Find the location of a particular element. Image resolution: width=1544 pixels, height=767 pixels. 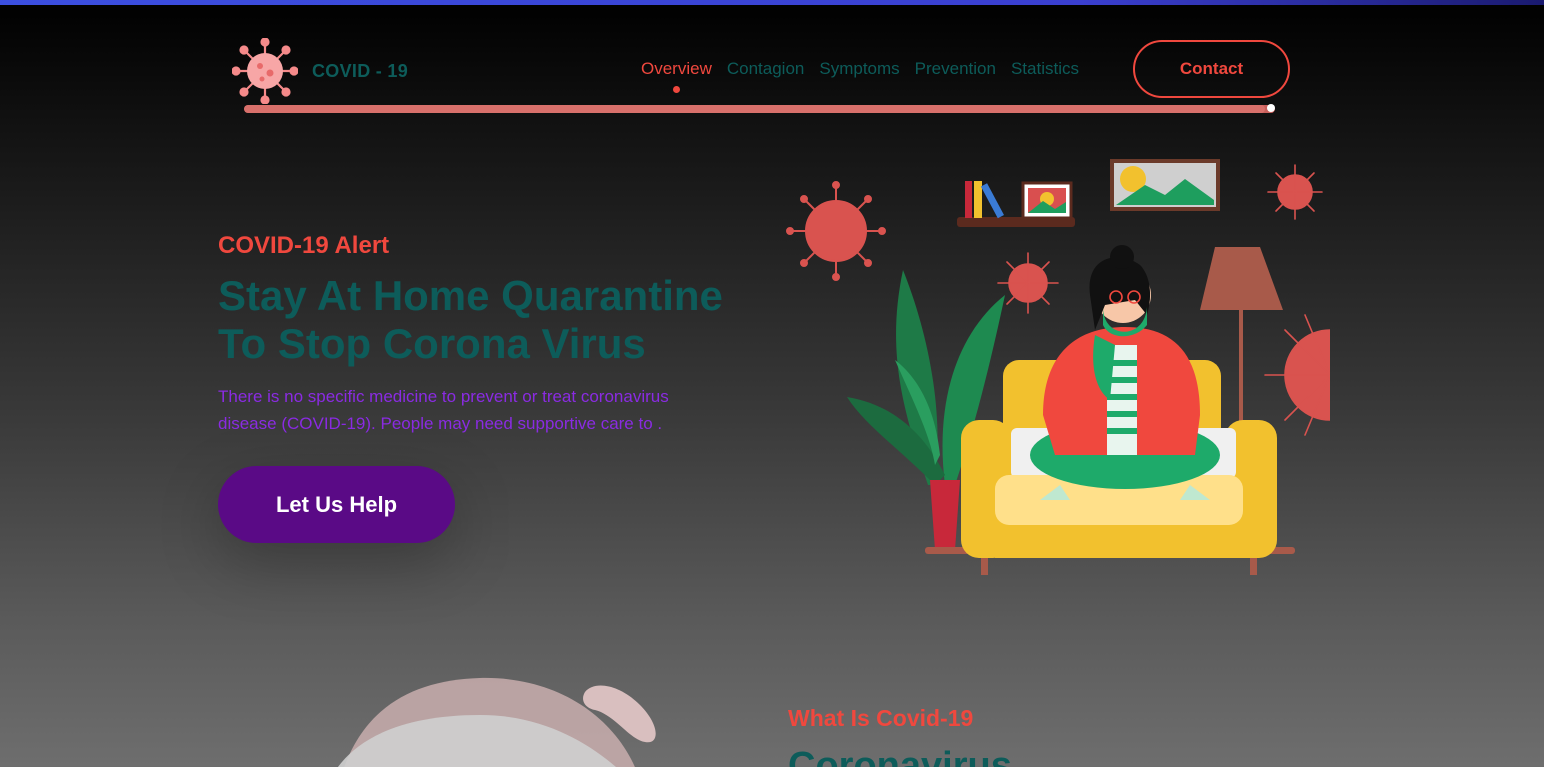

nav-item-label: Contagion is located at coordinates (765, 68).